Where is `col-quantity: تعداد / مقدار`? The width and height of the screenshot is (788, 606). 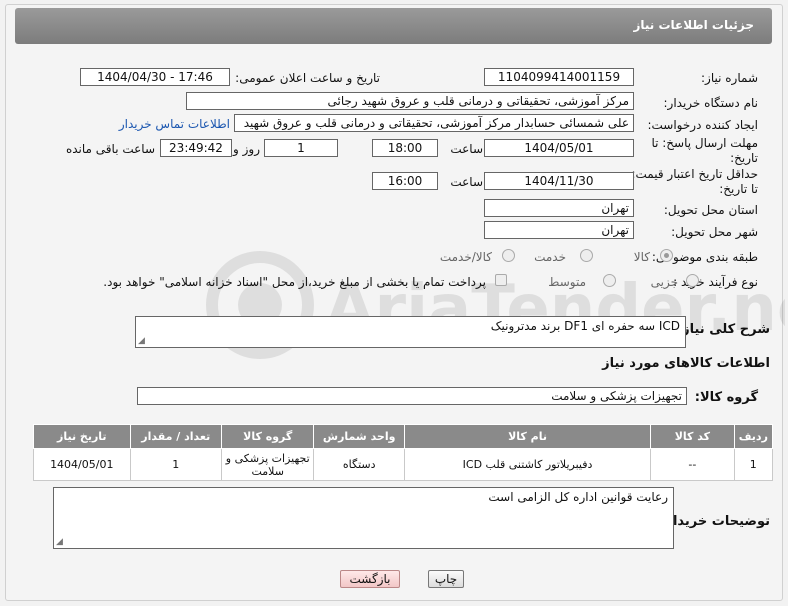 col-quantity: تعداد / مقدار is located at coordinates (176, 436).